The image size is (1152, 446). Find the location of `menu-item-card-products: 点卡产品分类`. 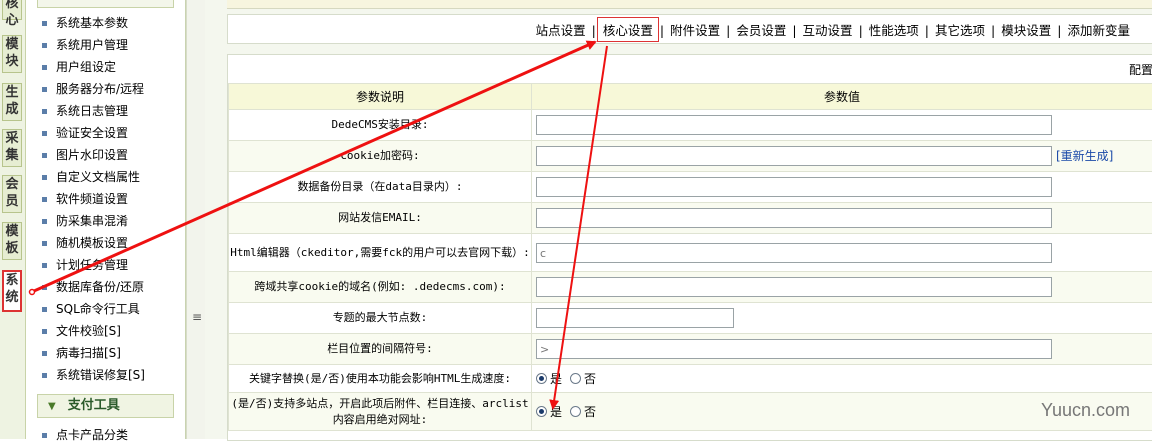

menu-item-card-products: 点卡产品分类 is located at coordinates (85, 435).